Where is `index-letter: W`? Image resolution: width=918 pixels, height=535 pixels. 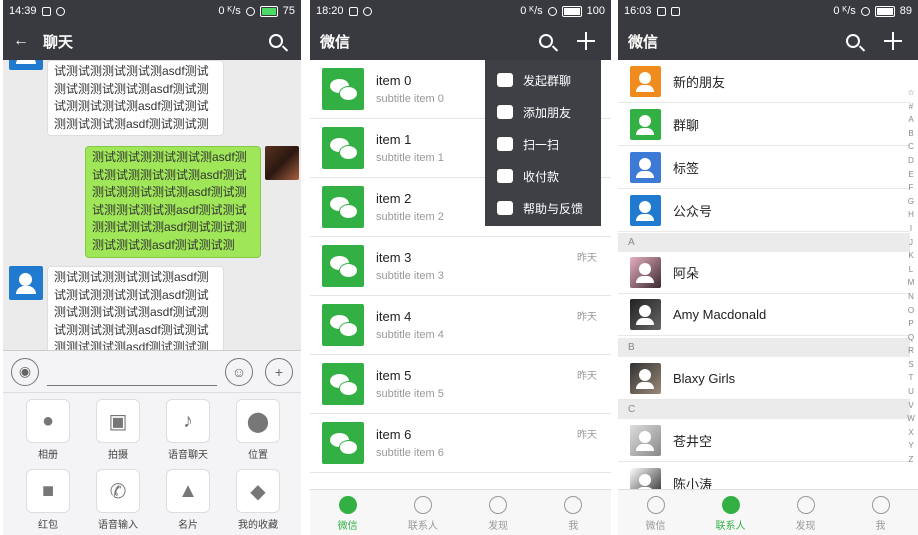 index-letter: W is located at coordinates (911, 419).